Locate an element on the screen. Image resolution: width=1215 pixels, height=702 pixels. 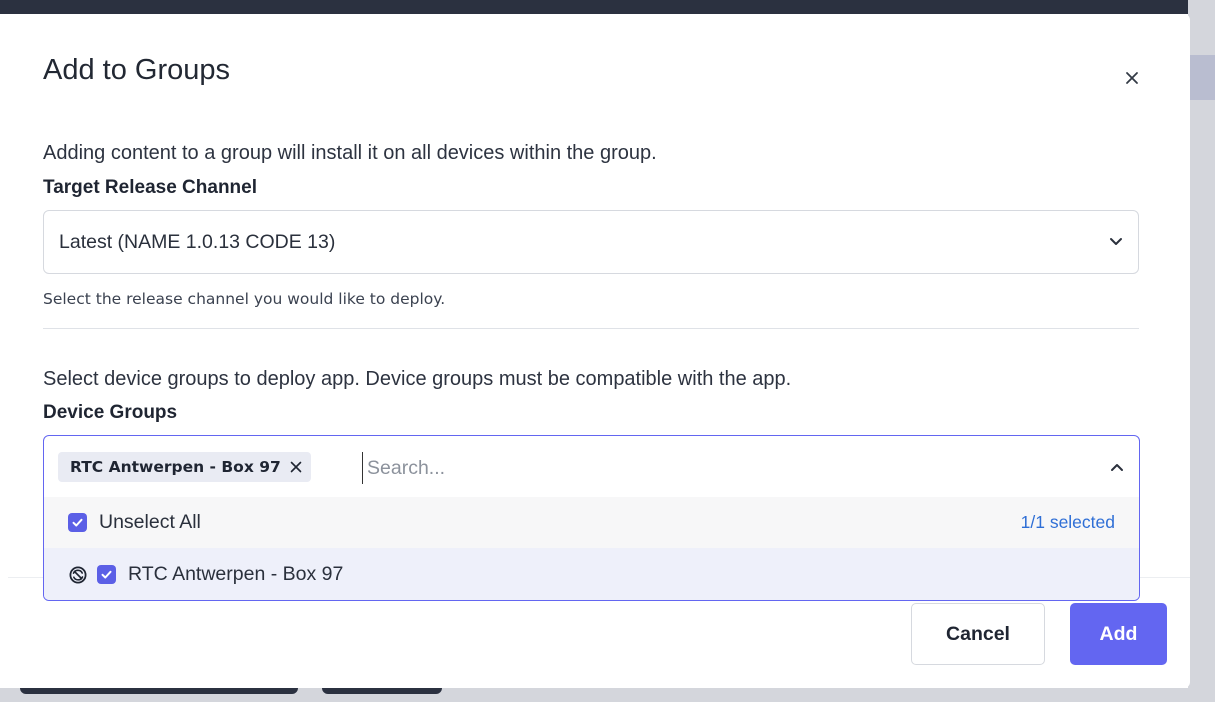
close-icon is located at coordinates (1132, 78).